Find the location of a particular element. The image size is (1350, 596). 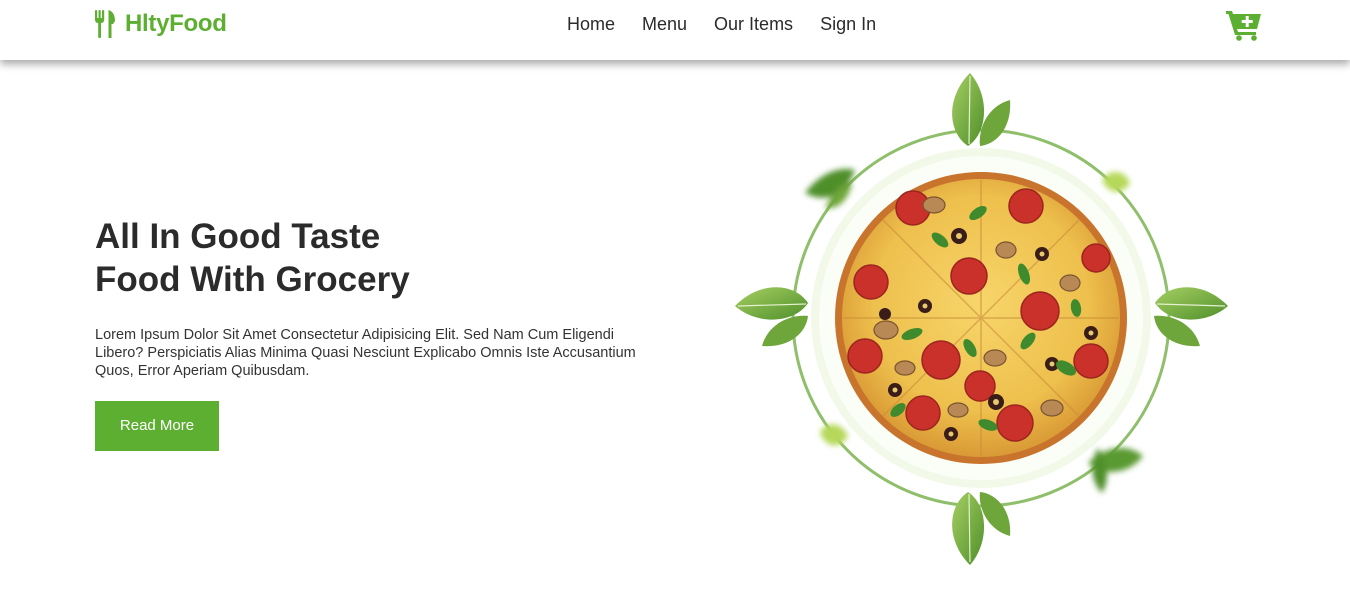

nav-menu: Menu is located at coordinates (664, 24).